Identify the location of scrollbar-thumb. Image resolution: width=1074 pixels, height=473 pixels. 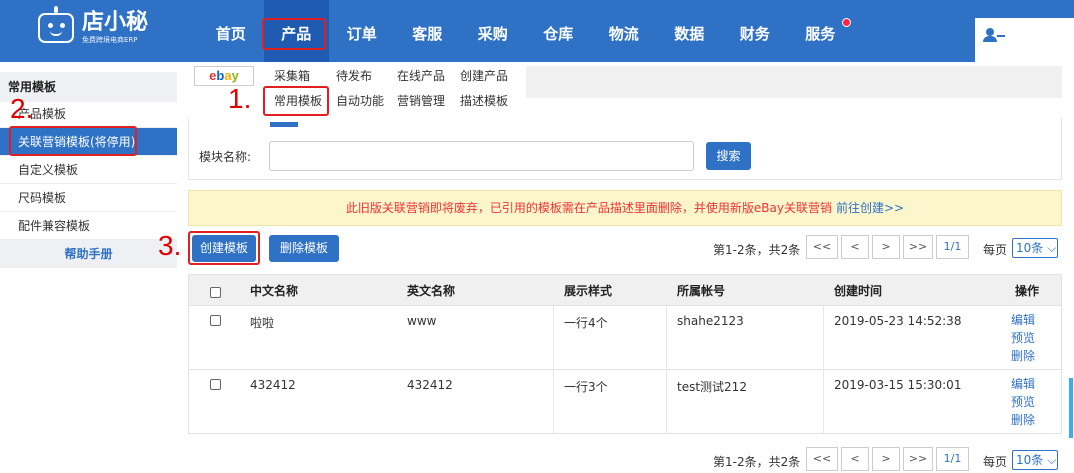
(1071, 408).